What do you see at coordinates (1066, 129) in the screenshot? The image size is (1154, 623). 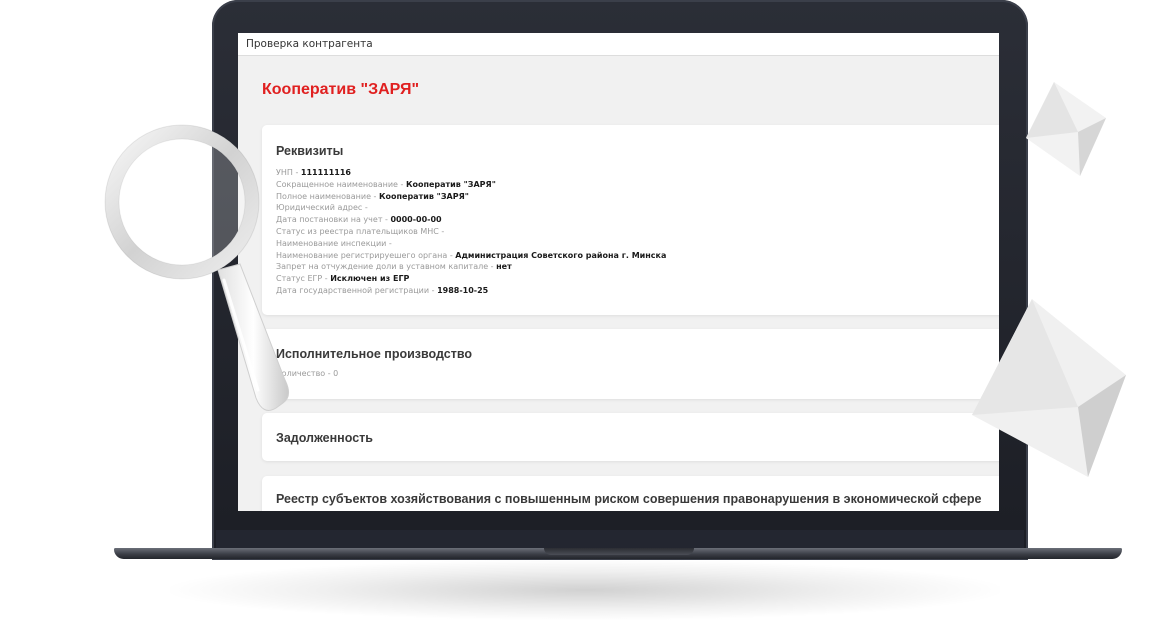 I see `paper-shape-top-right` at bounding box center [1066, 129].